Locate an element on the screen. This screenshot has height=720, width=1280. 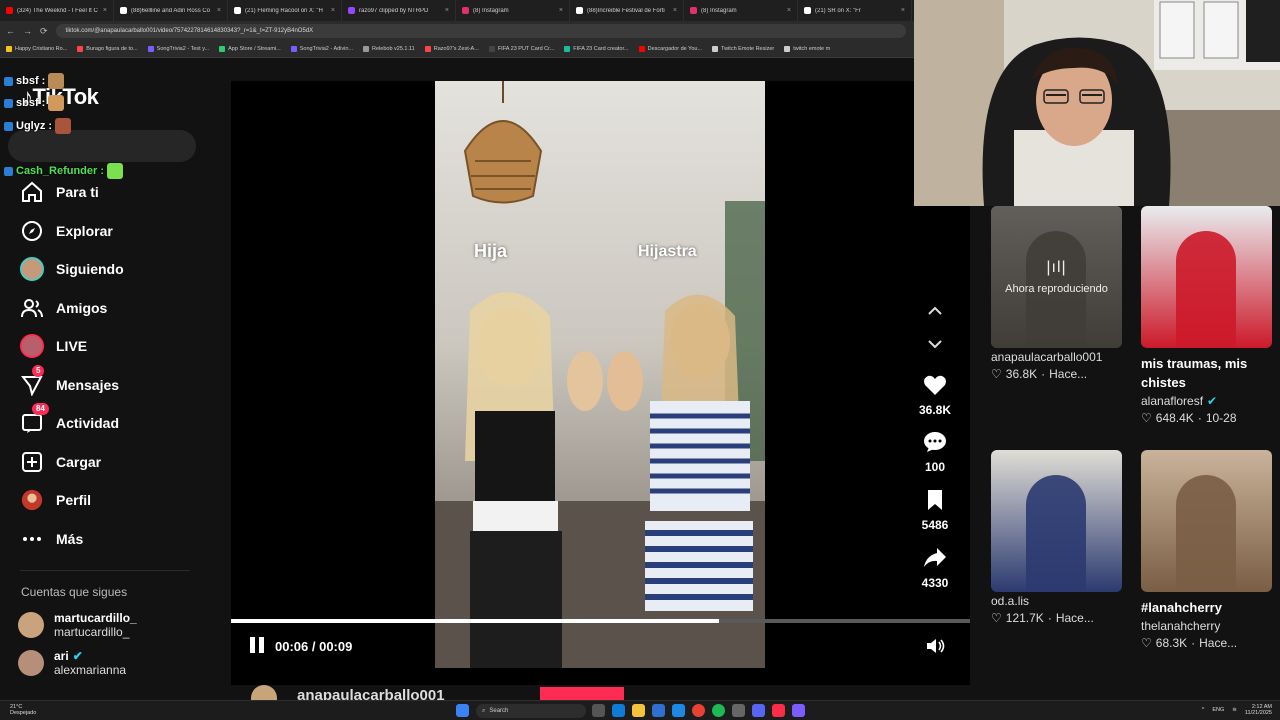
browser-tab: (88)Increible Festival de Forti × is located at coordinates (627, 10).